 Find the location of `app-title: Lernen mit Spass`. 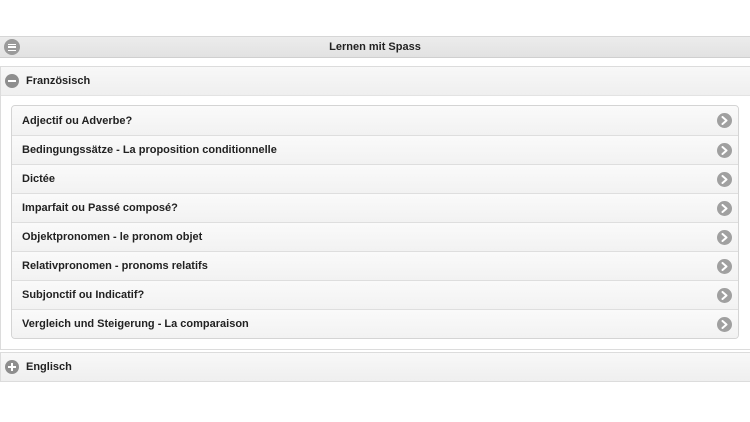

app-title: Lernen mit Spass is located at coordinates (375, 47).